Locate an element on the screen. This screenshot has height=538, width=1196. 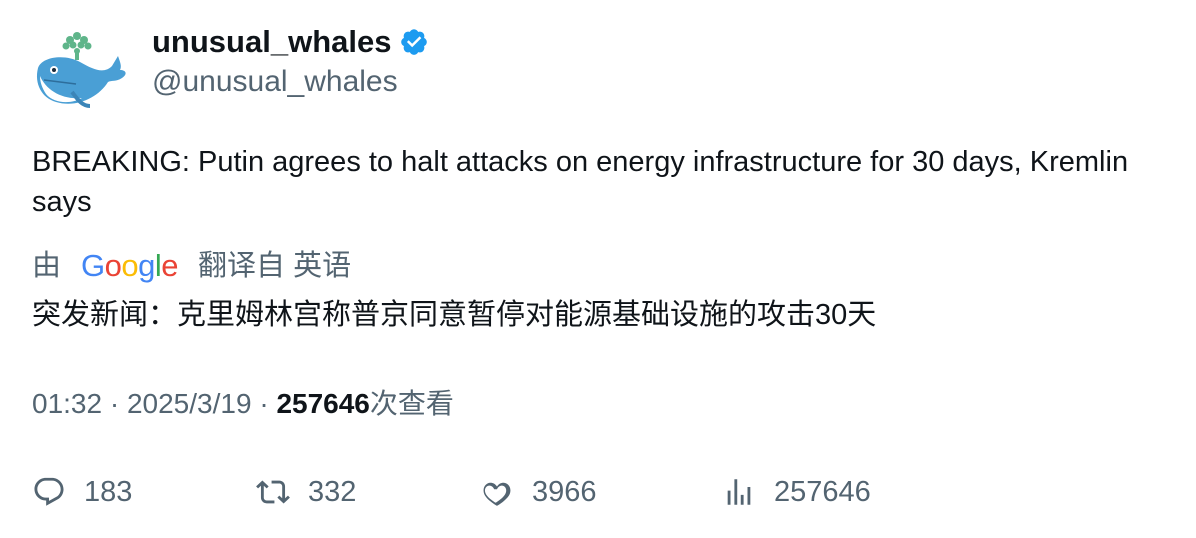
author-name-row: unusual_whales is located at coordinates (290, 42).